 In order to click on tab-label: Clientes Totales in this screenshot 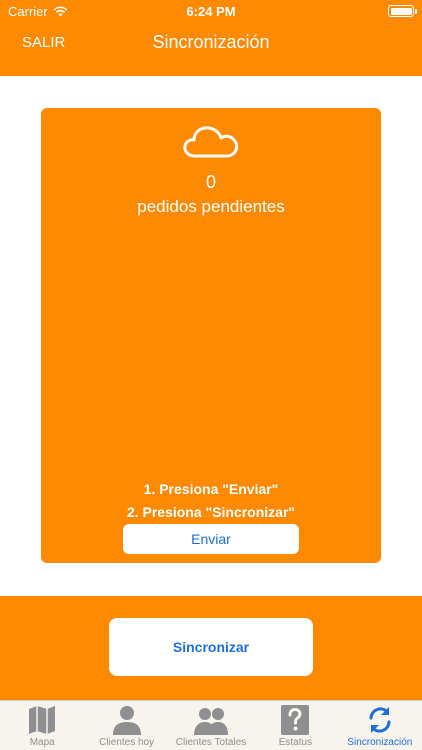, I will do `click(211, 742)`.